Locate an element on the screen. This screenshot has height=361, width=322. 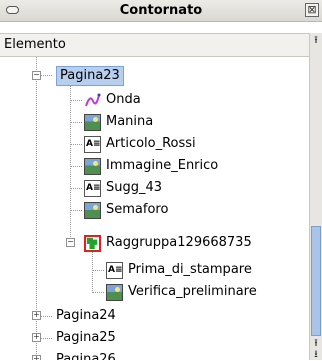
tree-item-prima-di-stampare: A≡ Prima_di_stampare is located at coordinates (154, 270).